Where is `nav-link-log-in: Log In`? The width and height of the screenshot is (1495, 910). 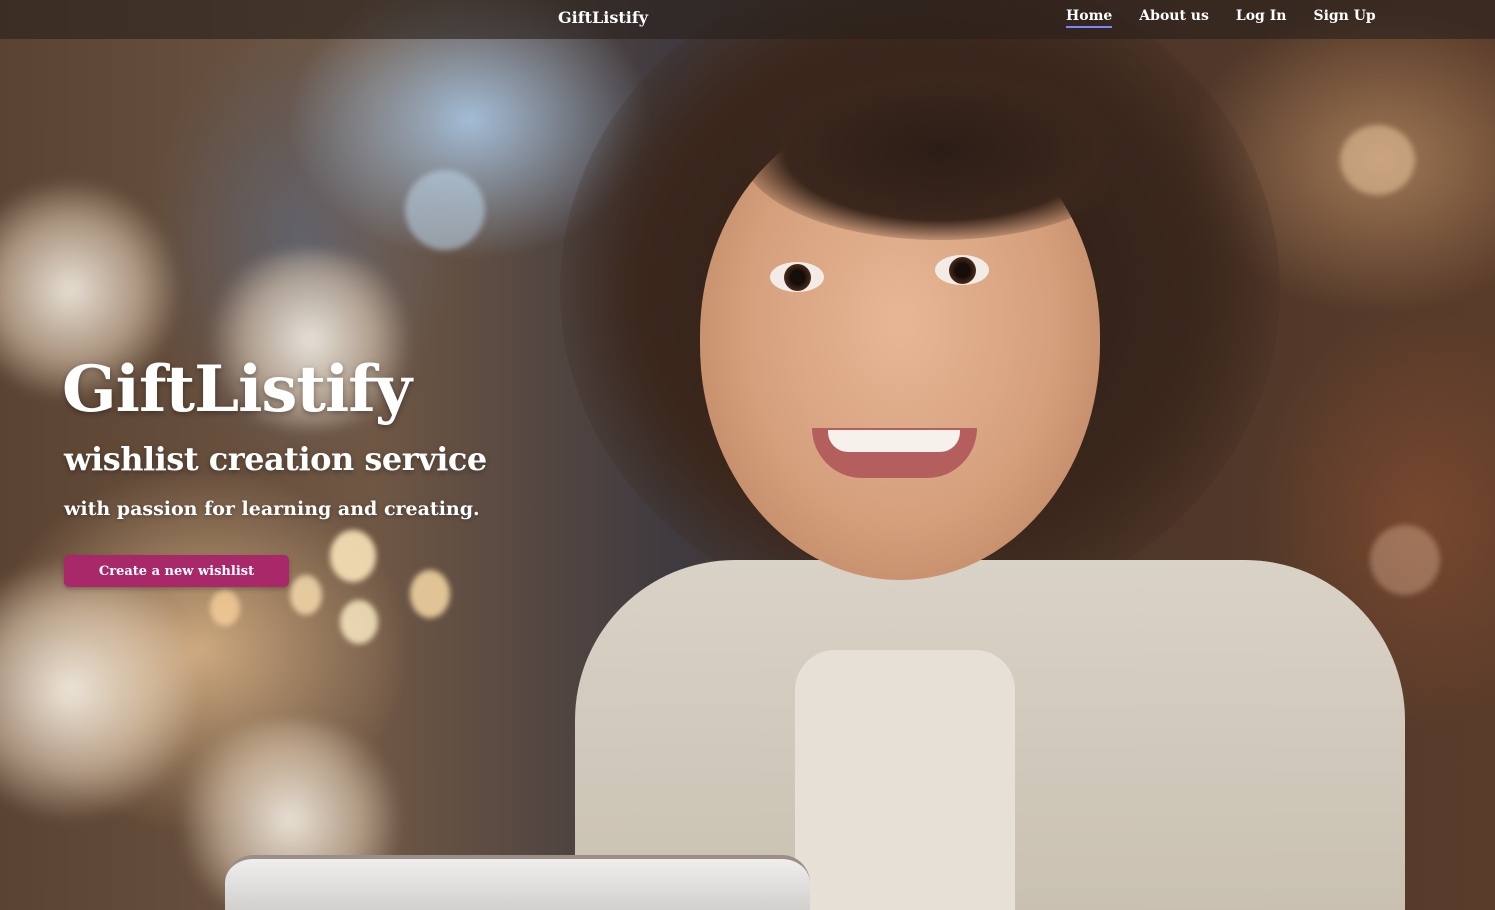
nav-link-log-in: Log In is located at coordinates (1261, 18).